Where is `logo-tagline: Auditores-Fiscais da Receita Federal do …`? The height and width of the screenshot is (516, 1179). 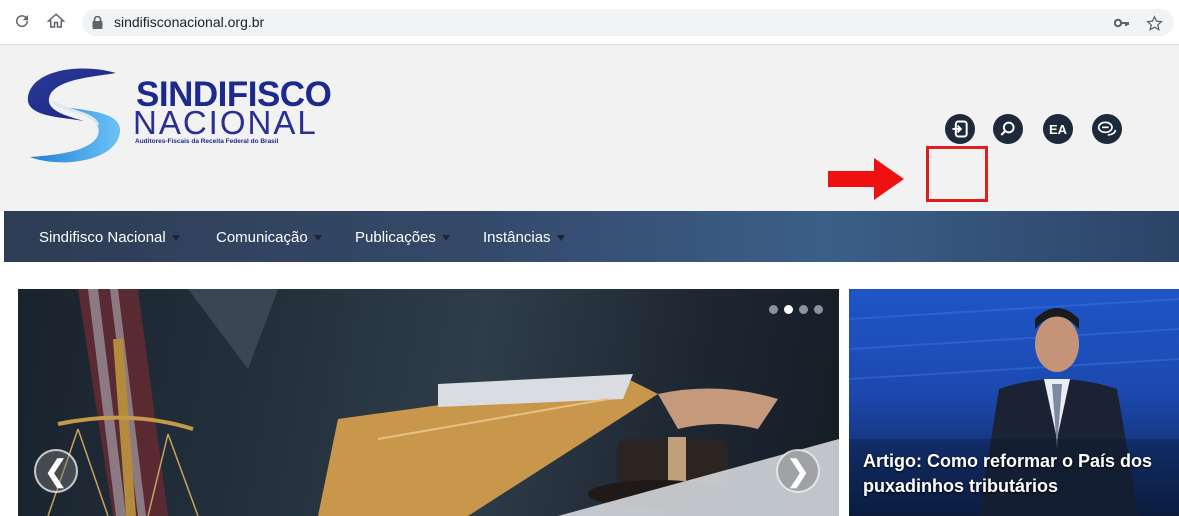 logo-tagline: Auditores-Fiscais da Receita Federal do … is located at coordinates (207, 141).